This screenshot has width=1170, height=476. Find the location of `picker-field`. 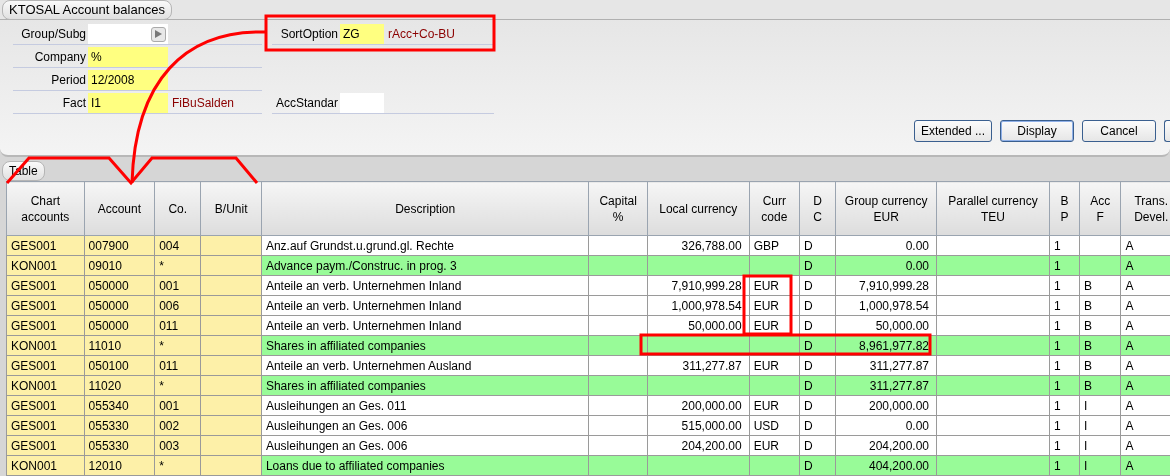

picker-field is located at coordinates (128, 34).